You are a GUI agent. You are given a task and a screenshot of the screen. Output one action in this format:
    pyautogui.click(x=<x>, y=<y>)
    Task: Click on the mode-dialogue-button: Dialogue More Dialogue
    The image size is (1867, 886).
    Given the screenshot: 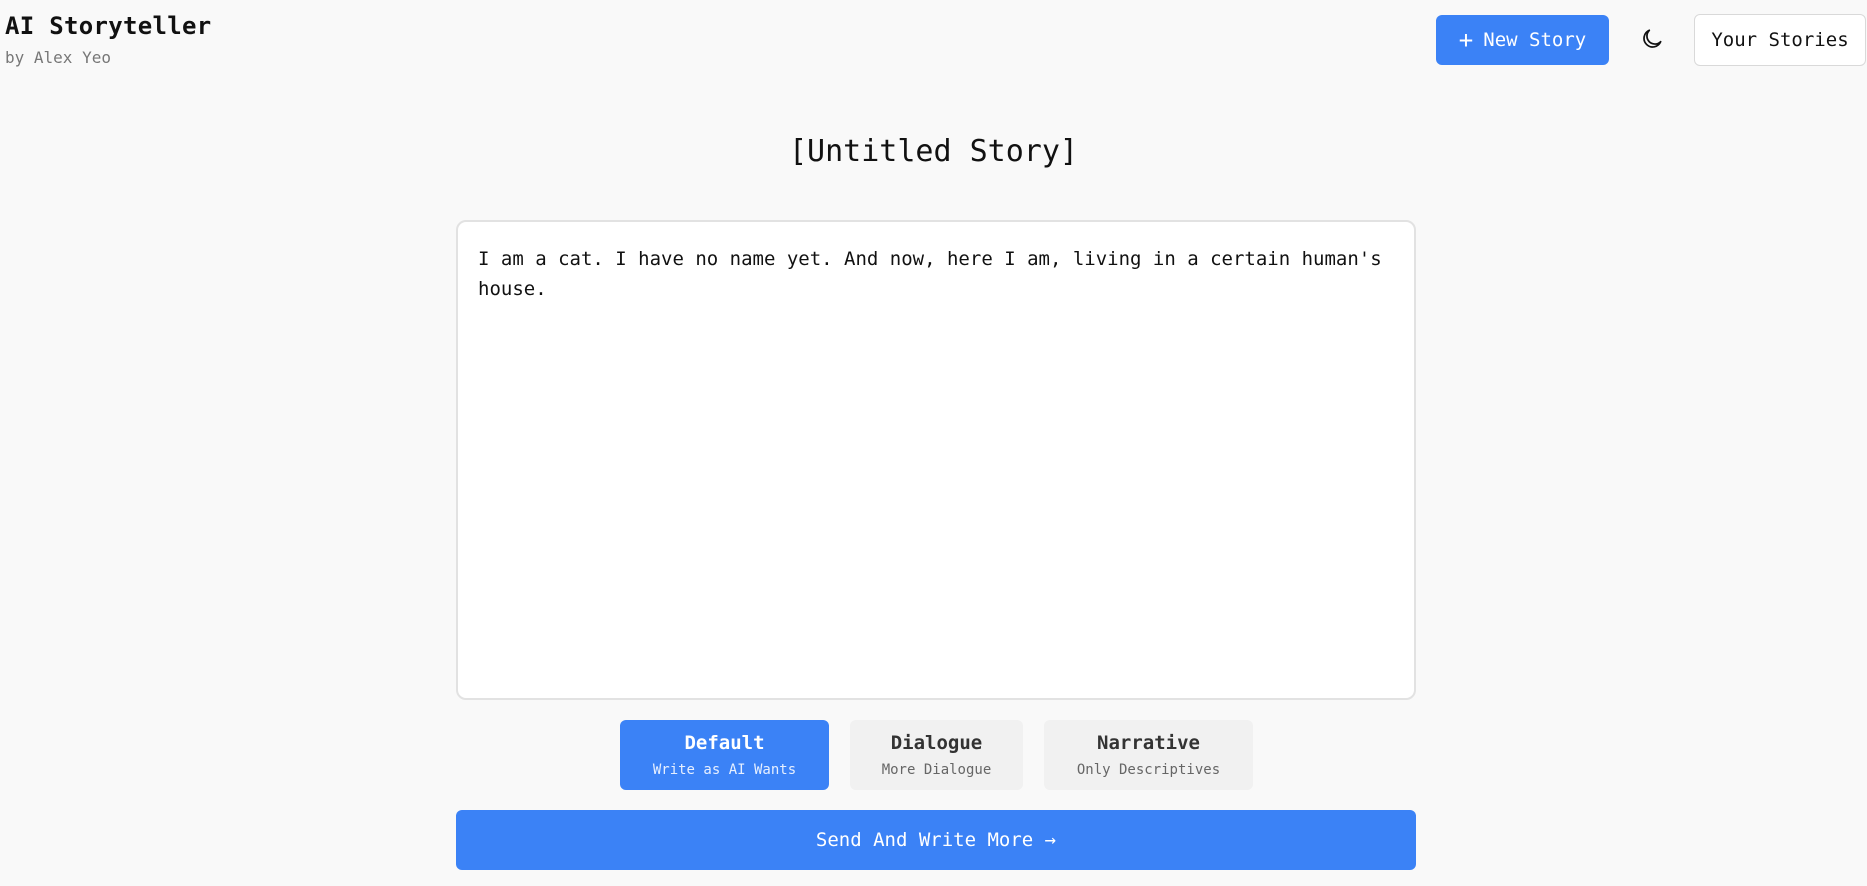 What is the action you would take?
    pyautogui.click(x=936, y=755)
    